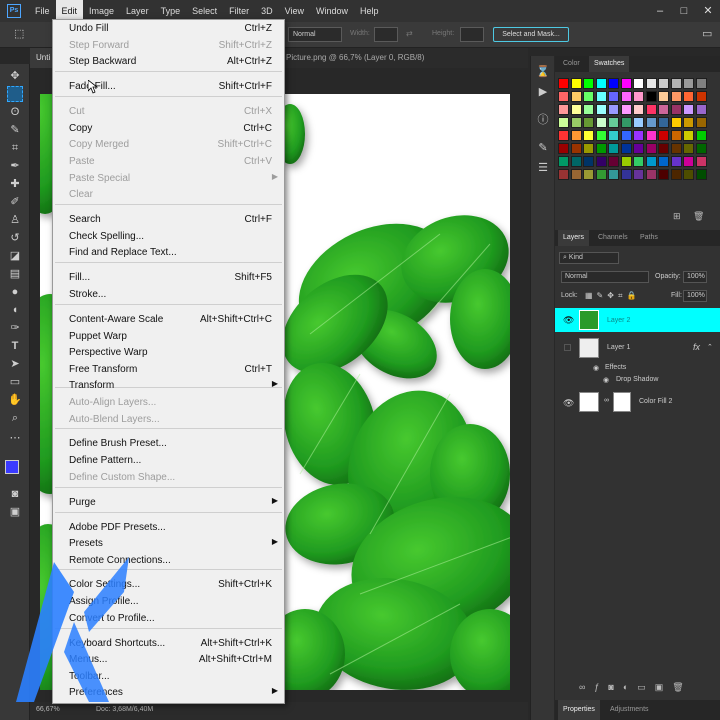  I want to click on eyedropper-icon: ✒, so click(15, 166).